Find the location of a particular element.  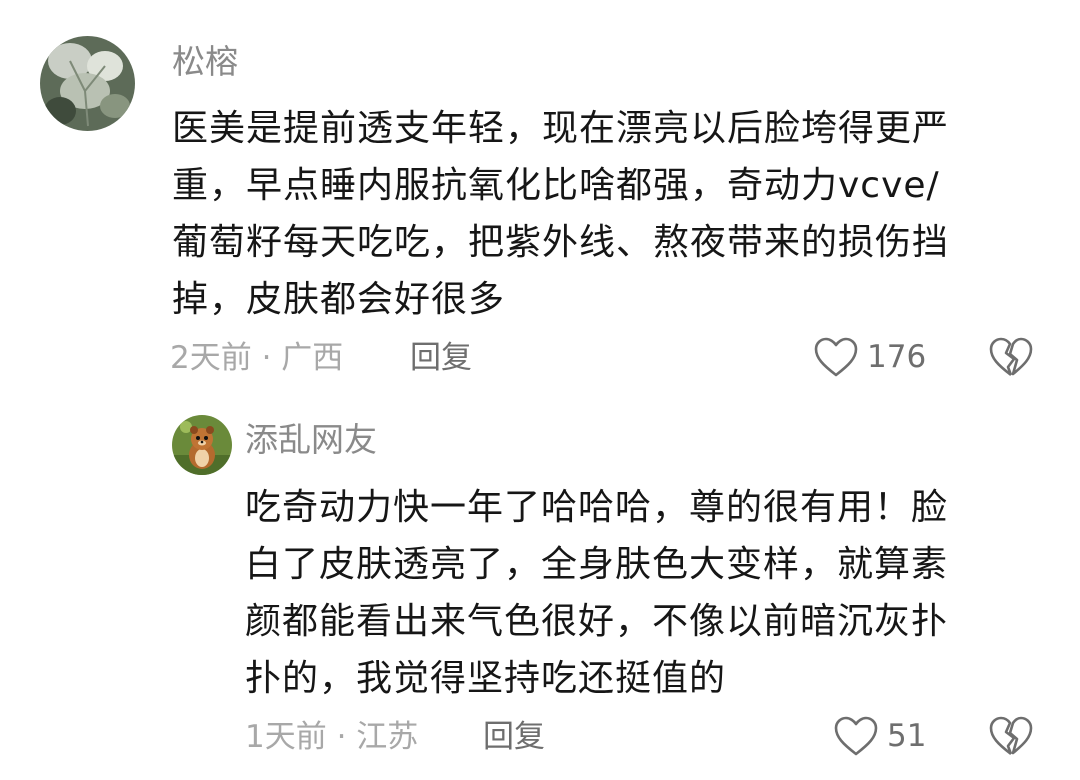

leaf-photo-avatar-icon is located at coordinates (87, 83).